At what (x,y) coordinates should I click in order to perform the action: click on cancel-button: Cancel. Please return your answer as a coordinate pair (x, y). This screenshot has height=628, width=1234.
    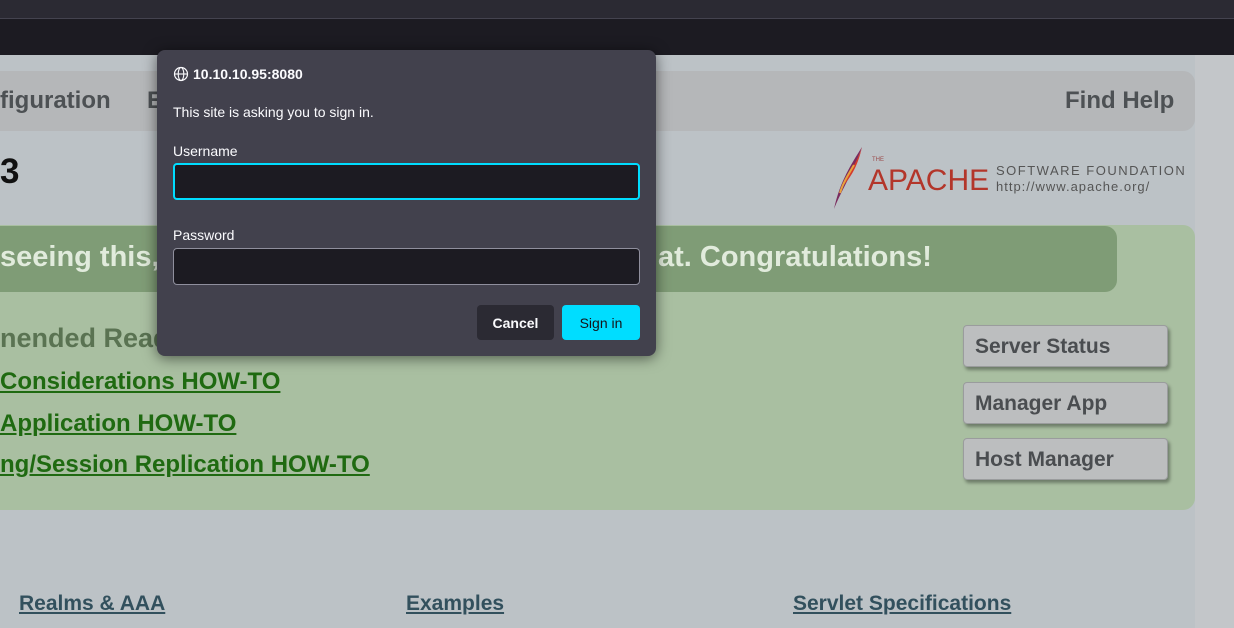
    Looking at the image, I should click on (515, 322).